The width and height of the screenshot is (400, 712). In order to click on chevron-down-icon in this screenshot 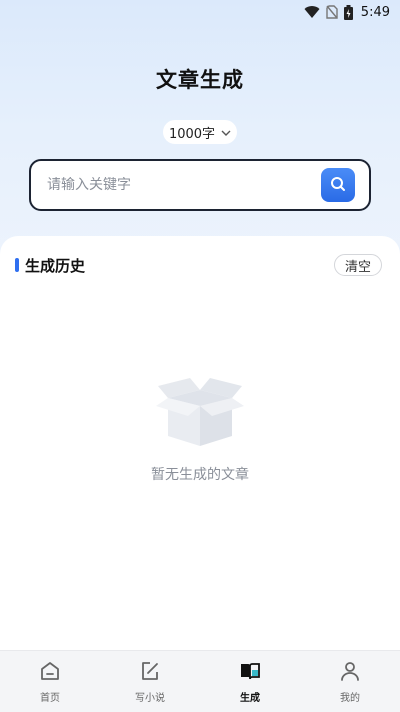, I will do `click(226, 132)`.